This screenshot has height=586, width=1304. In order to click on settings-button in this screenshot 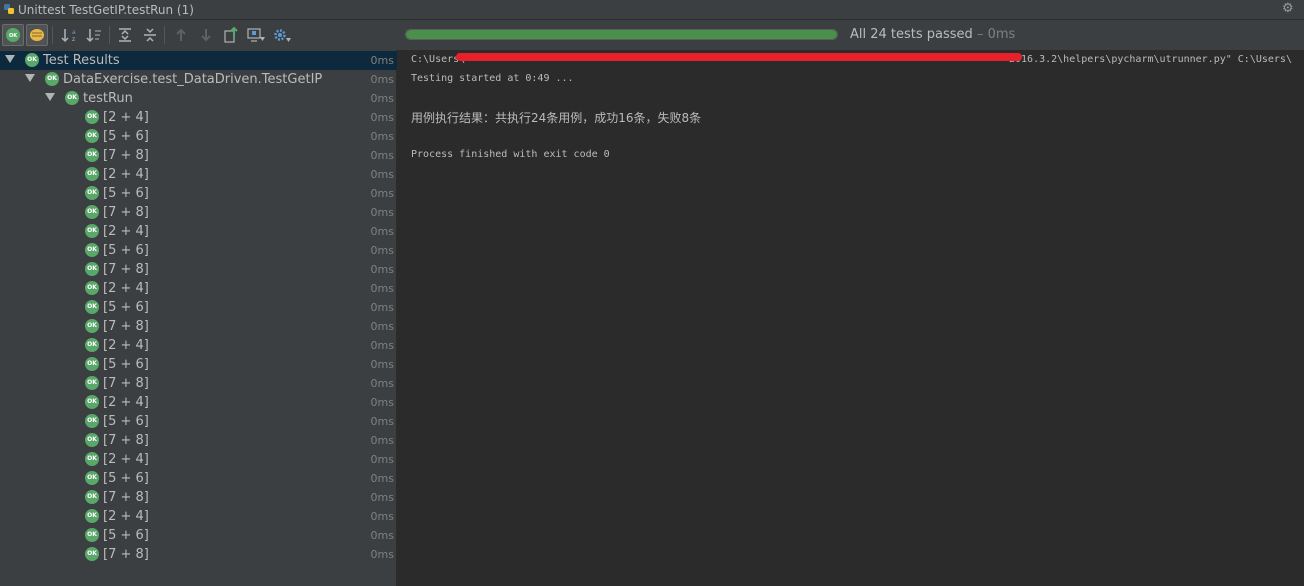, I will do `click(282, 35)`.